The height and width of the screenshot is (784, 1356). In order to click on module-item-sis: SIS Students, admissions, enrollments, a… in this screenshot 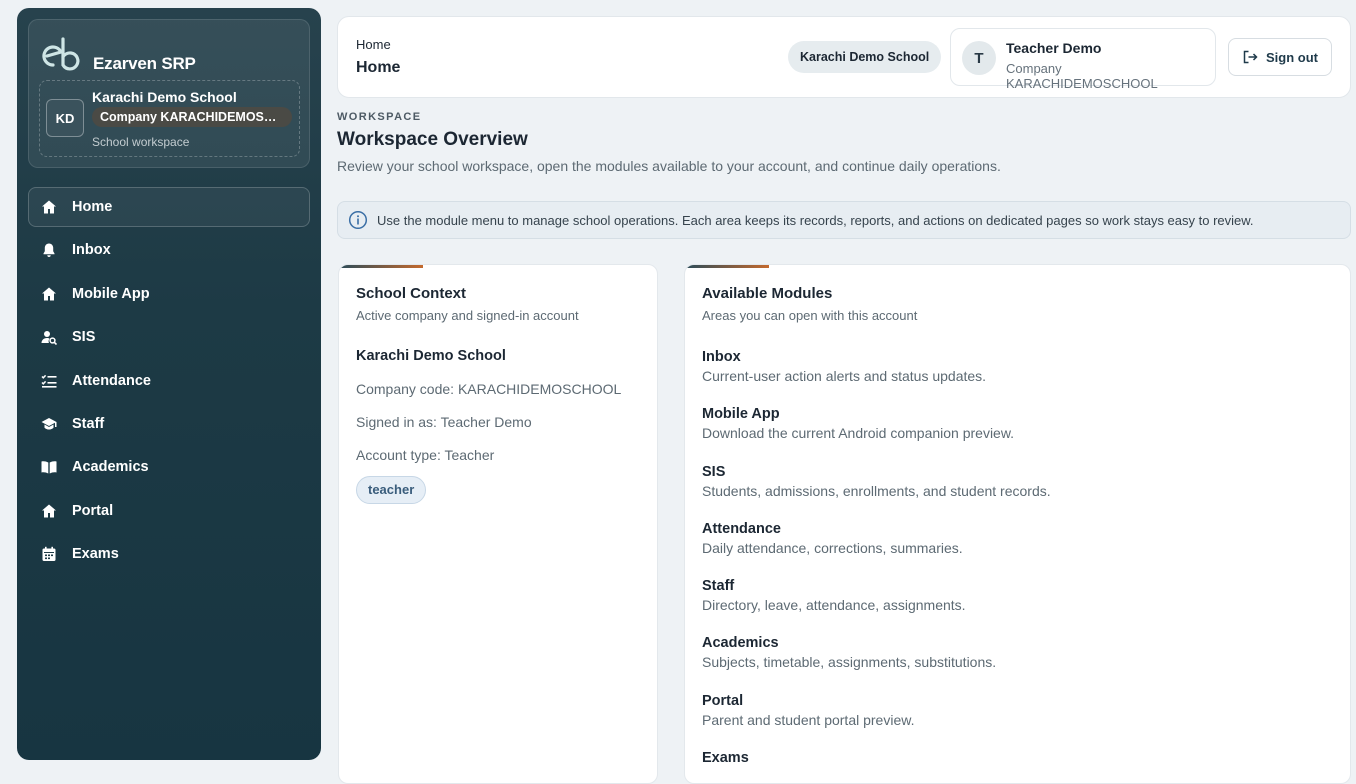, I will do `click(1012, 491)`.